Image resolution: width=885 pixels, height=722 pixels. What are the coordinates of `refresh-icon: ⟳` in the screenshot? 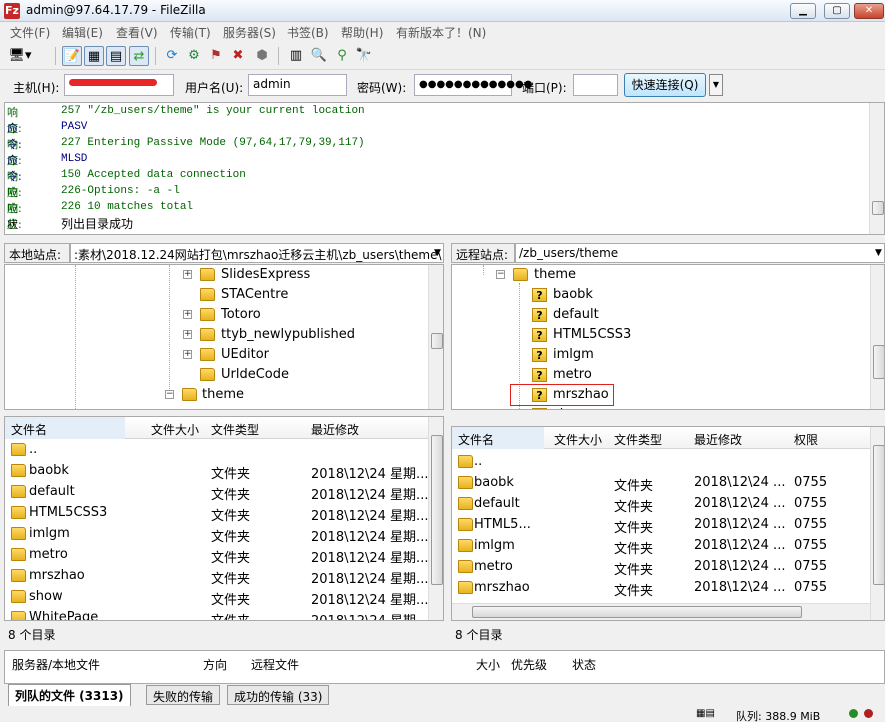 It's located at (172, 56).